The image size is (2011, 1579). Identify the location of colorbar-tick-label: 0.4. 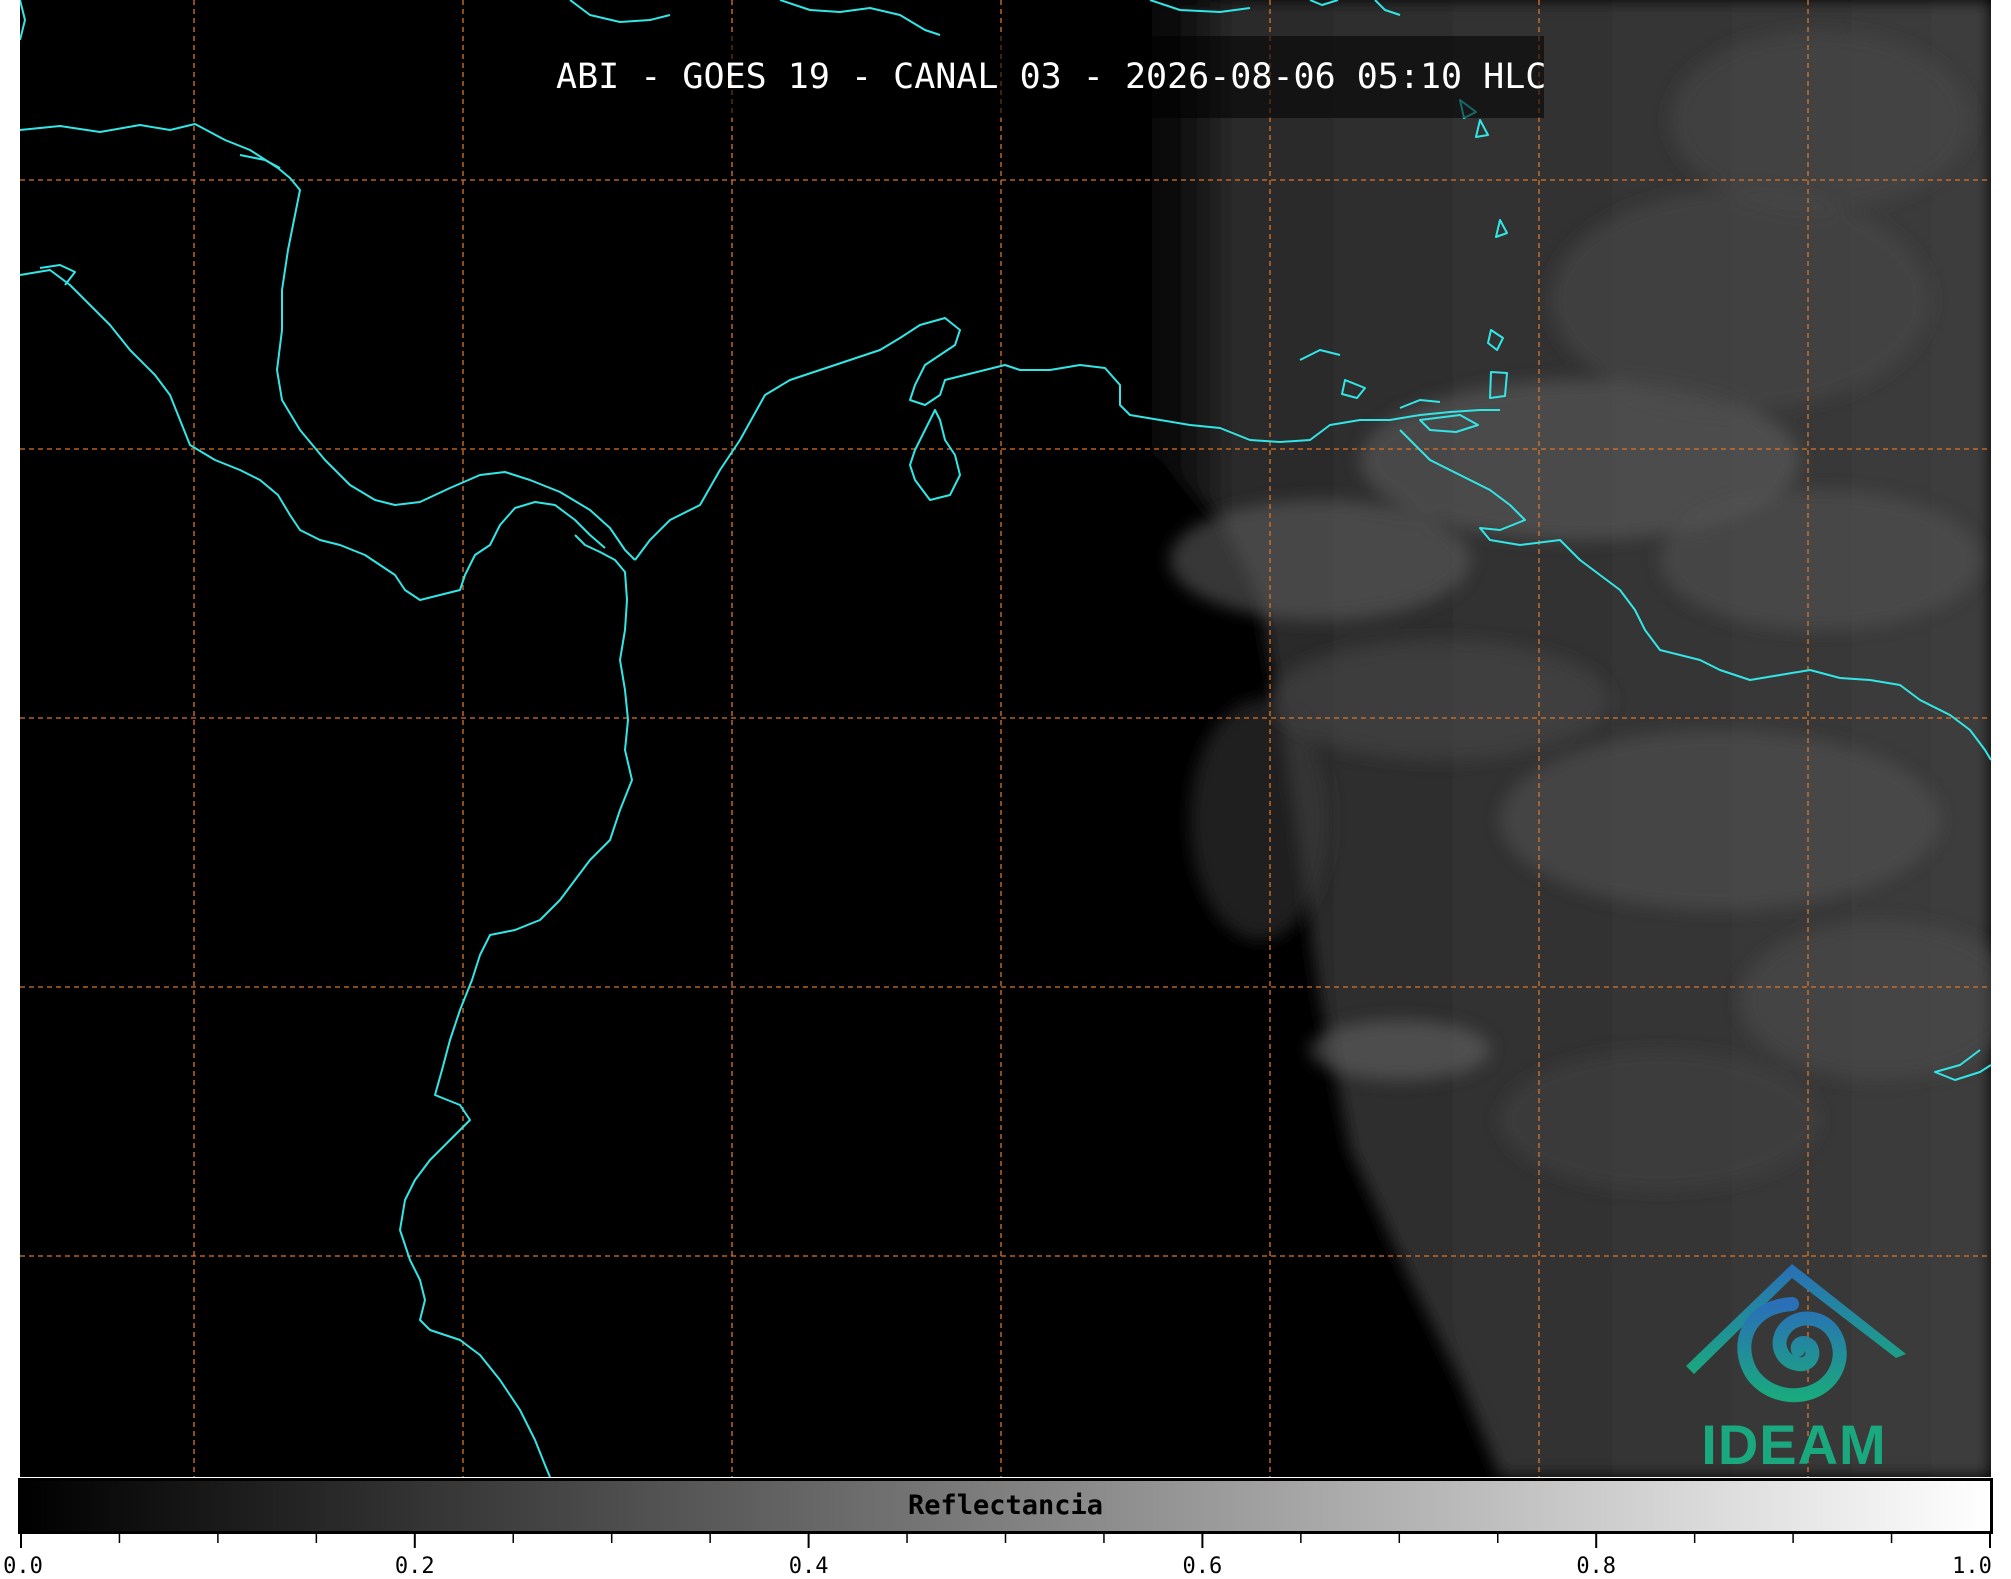
(808, 1566).